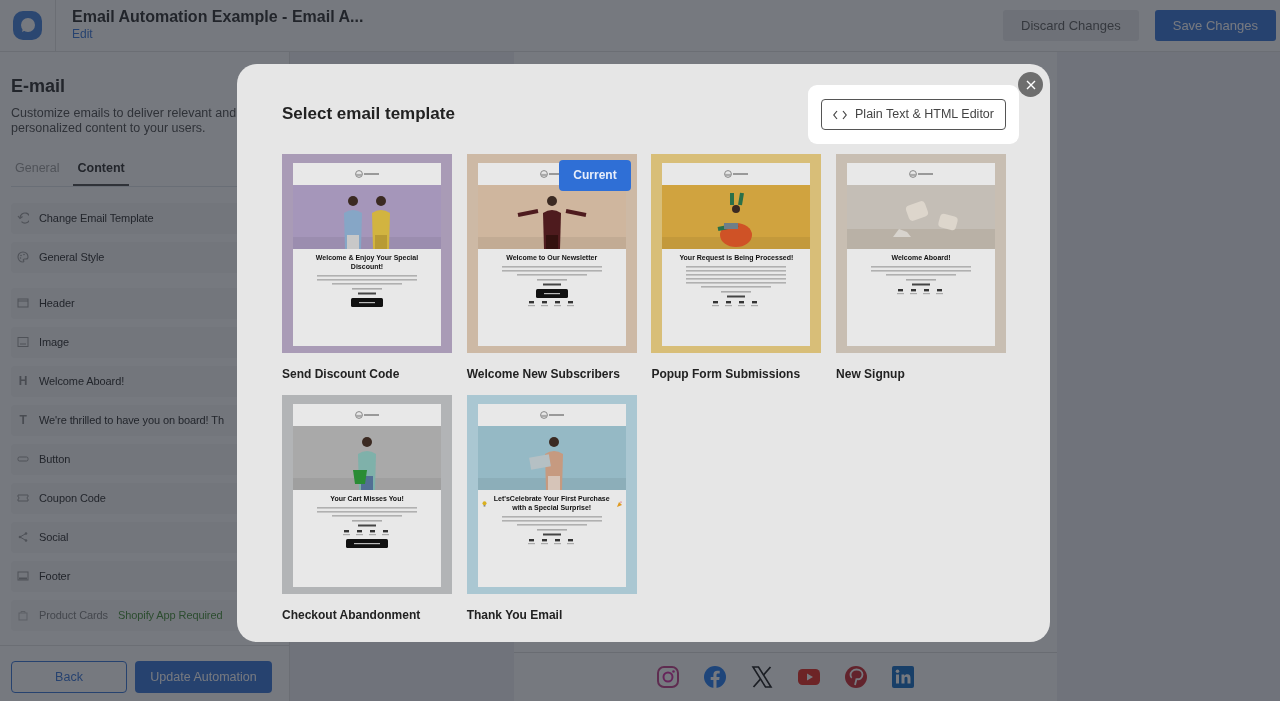 The width and height of the screenshot is (1280, 701). What do you see at coordinates (170, 615) in the screenshot?
I see `requirement-note: Shopify App Required` at bounding box center [170, 615].